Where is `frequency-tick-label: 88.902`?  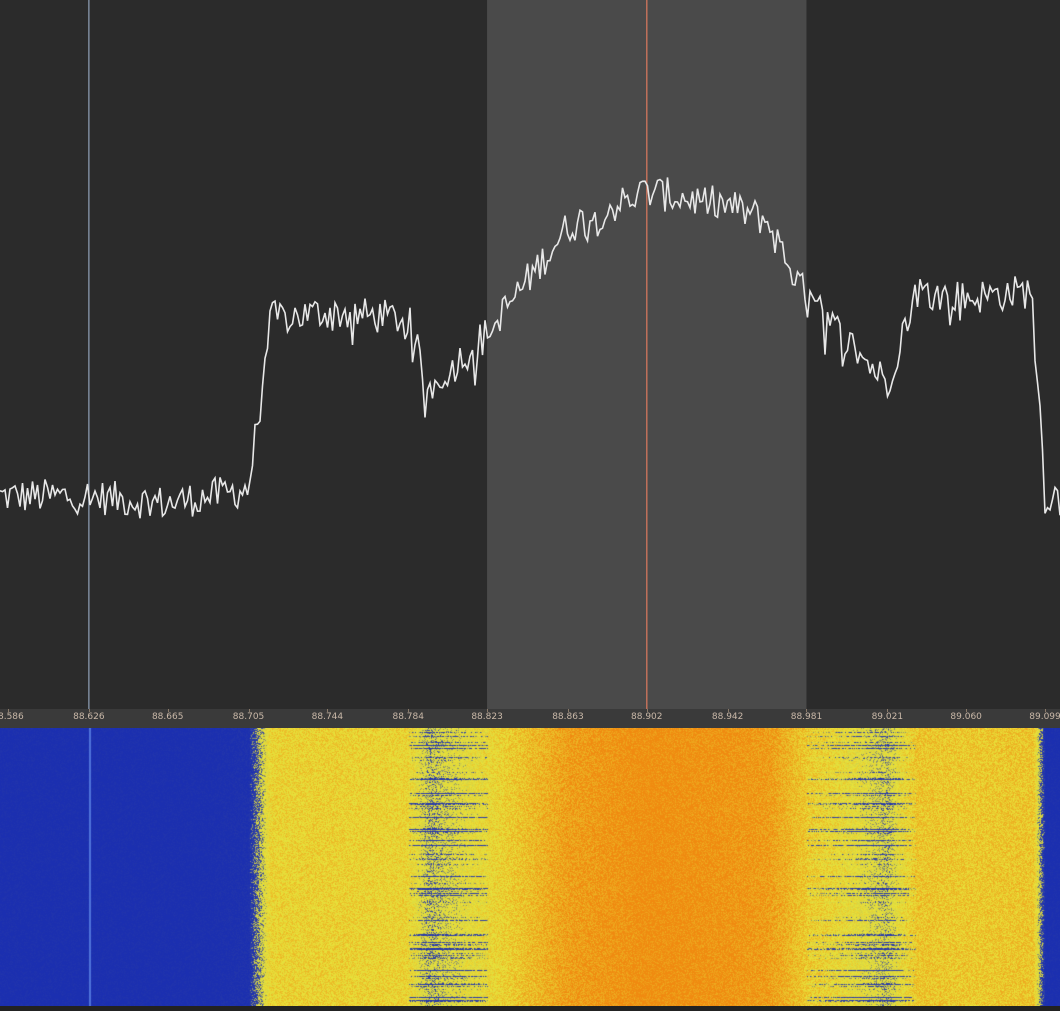 frequency-tick-label: 88.902 is located at coordinates (647, 717).